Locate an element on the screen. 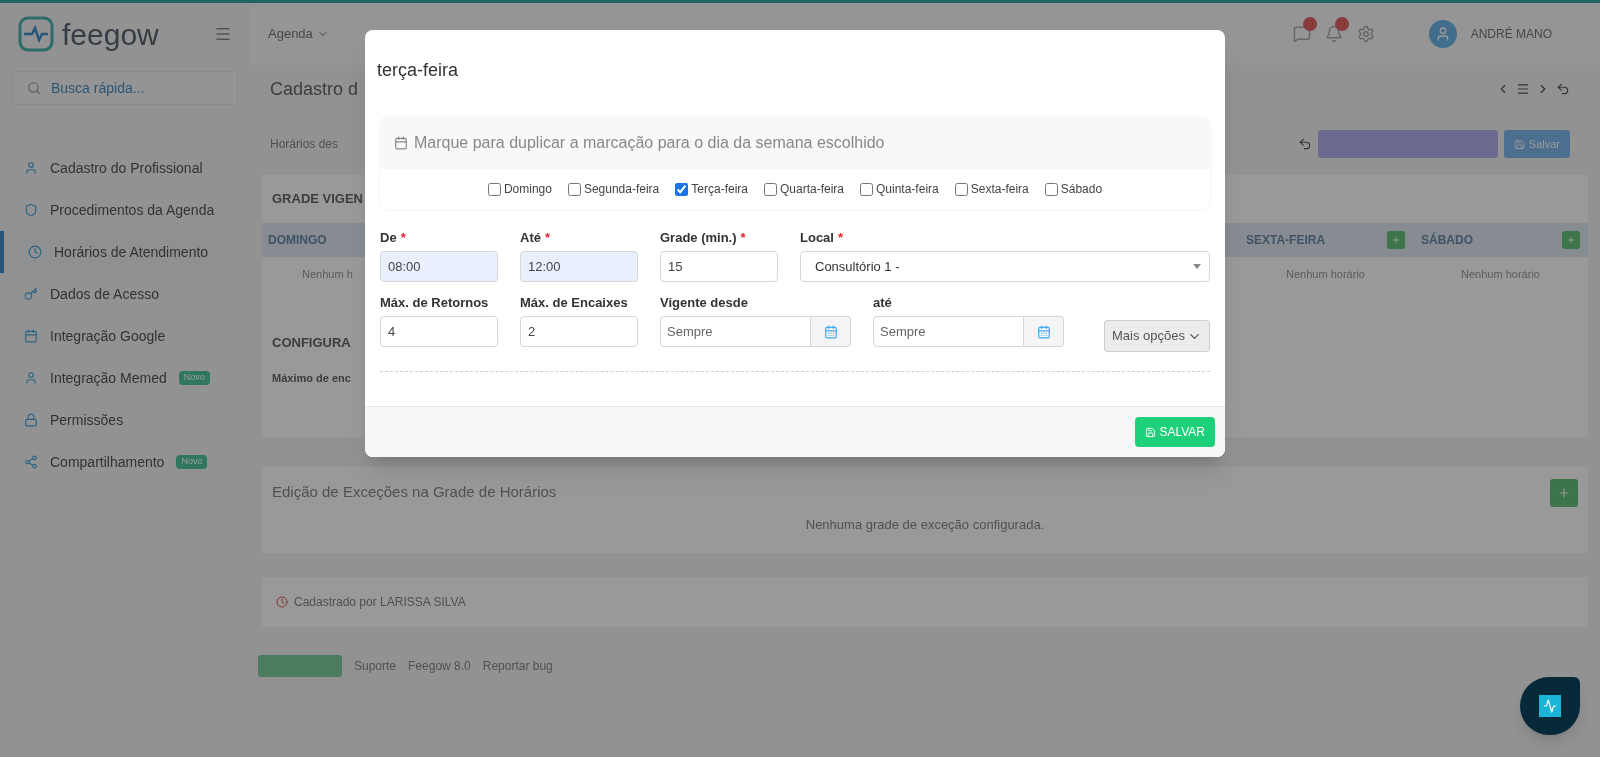 The image size is (1600, 757). day-header: DOMINGO is located at coordinates (297, 240).